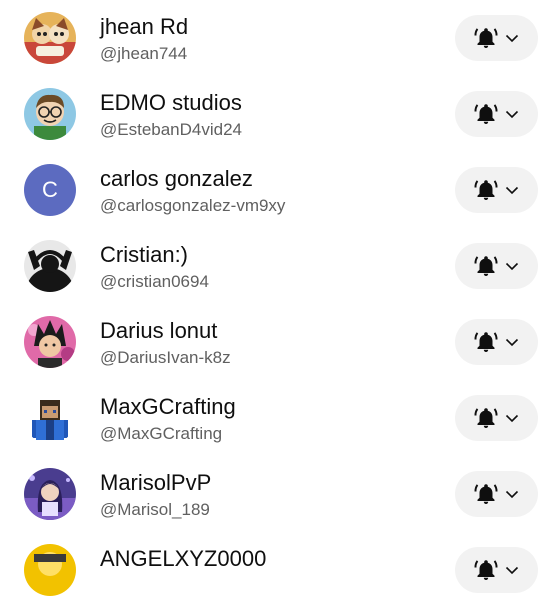  What do you see at coordinates (183, 559) in the screenshot?
I see `channel-name: ANGELXYZ0000` at bounding box center [183, 559].